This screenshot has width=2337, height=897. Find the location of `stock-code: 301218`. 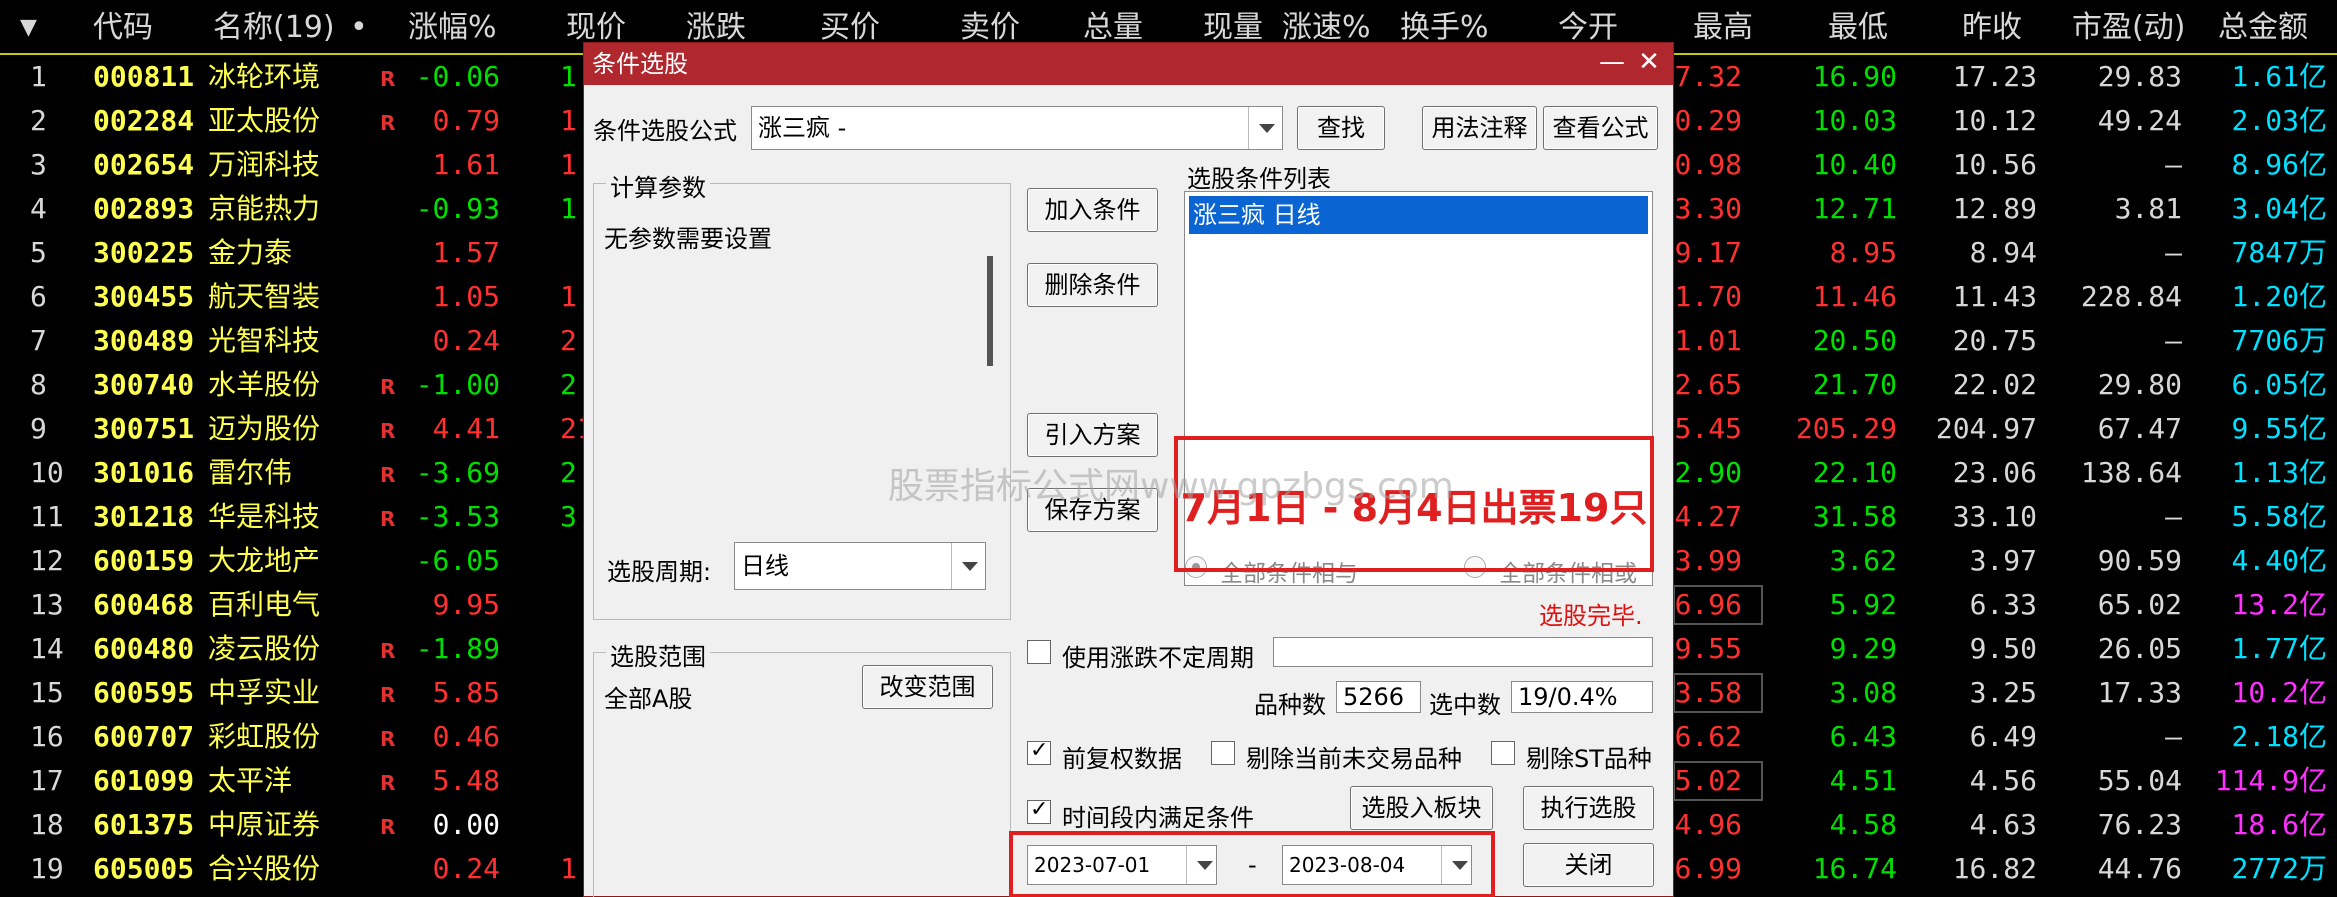

stock-code: 301218 is located at coordinates (144, 516).